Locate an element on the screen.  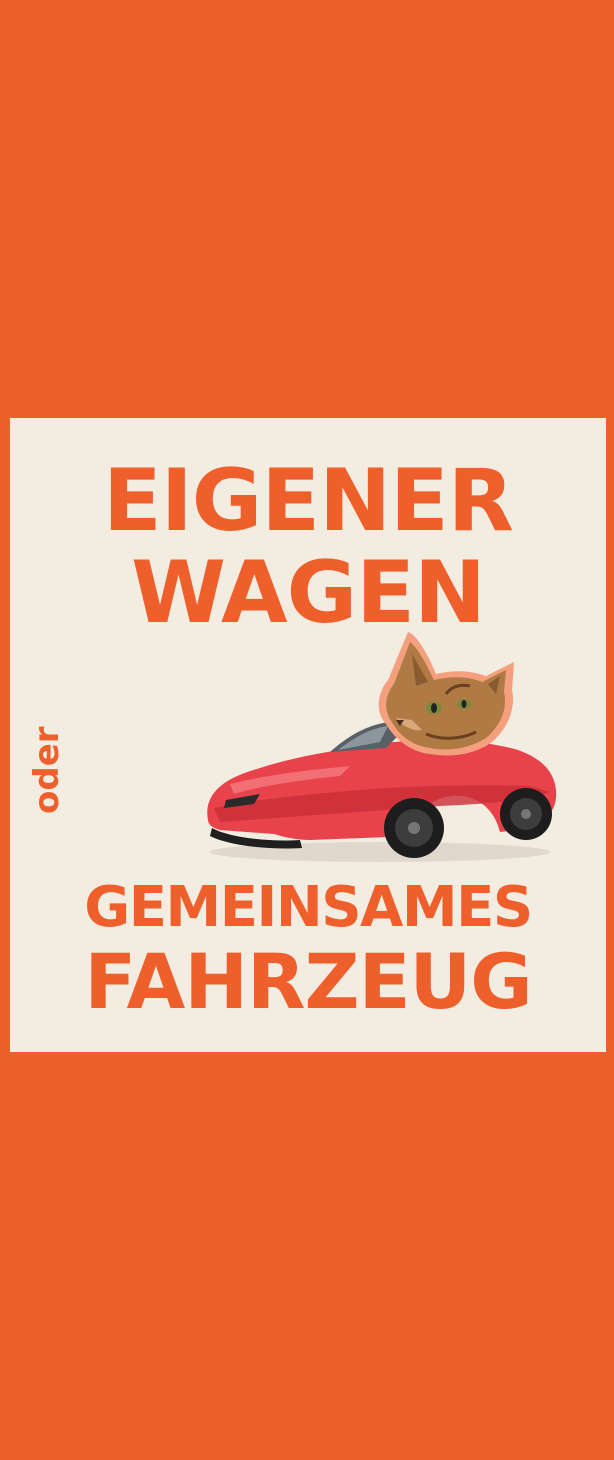
car-with-cat-illustration is located at coordinates (382, 747).